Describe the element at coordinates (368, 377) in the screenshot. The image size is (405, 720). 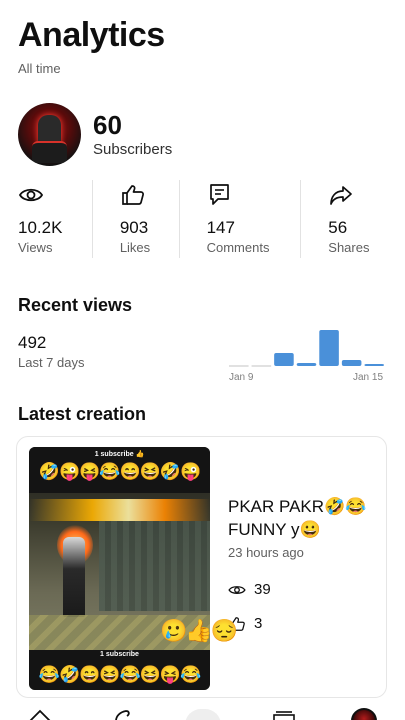
I see `chart-end-label: Jan 15` at that location.